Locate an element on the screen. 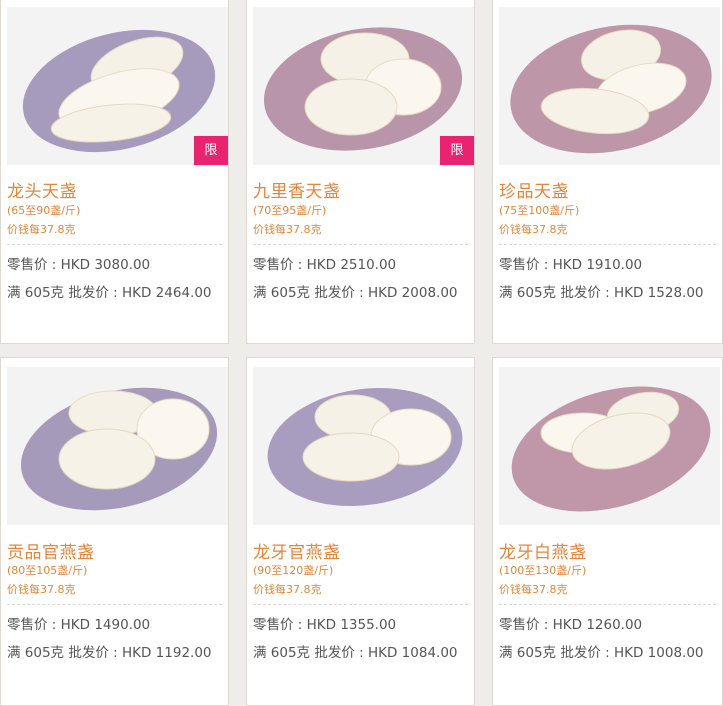  product-spec: (90至120盏/斤) is located at coordinates (293, 570).